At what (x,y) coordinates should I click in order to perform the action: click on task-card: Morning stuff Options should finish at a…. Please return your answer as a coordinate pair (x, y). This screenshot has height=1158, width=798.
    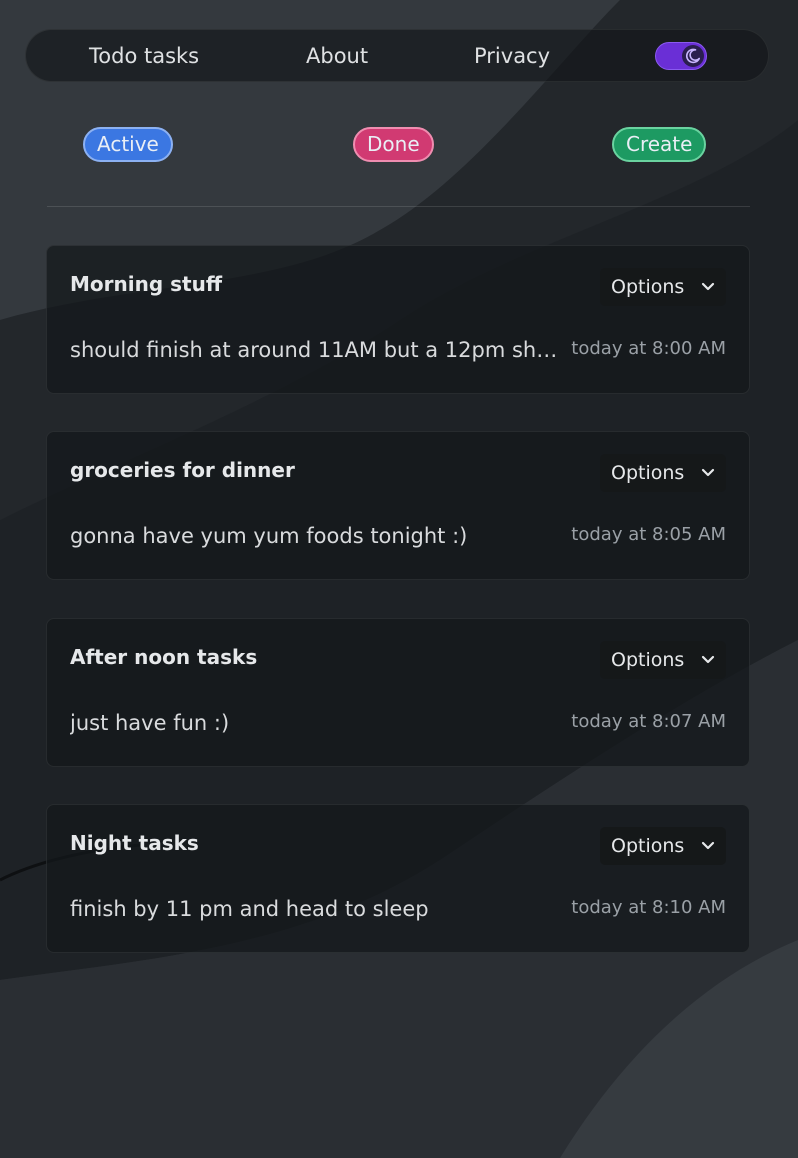
    Looking at the image, I should click on (398, 319).